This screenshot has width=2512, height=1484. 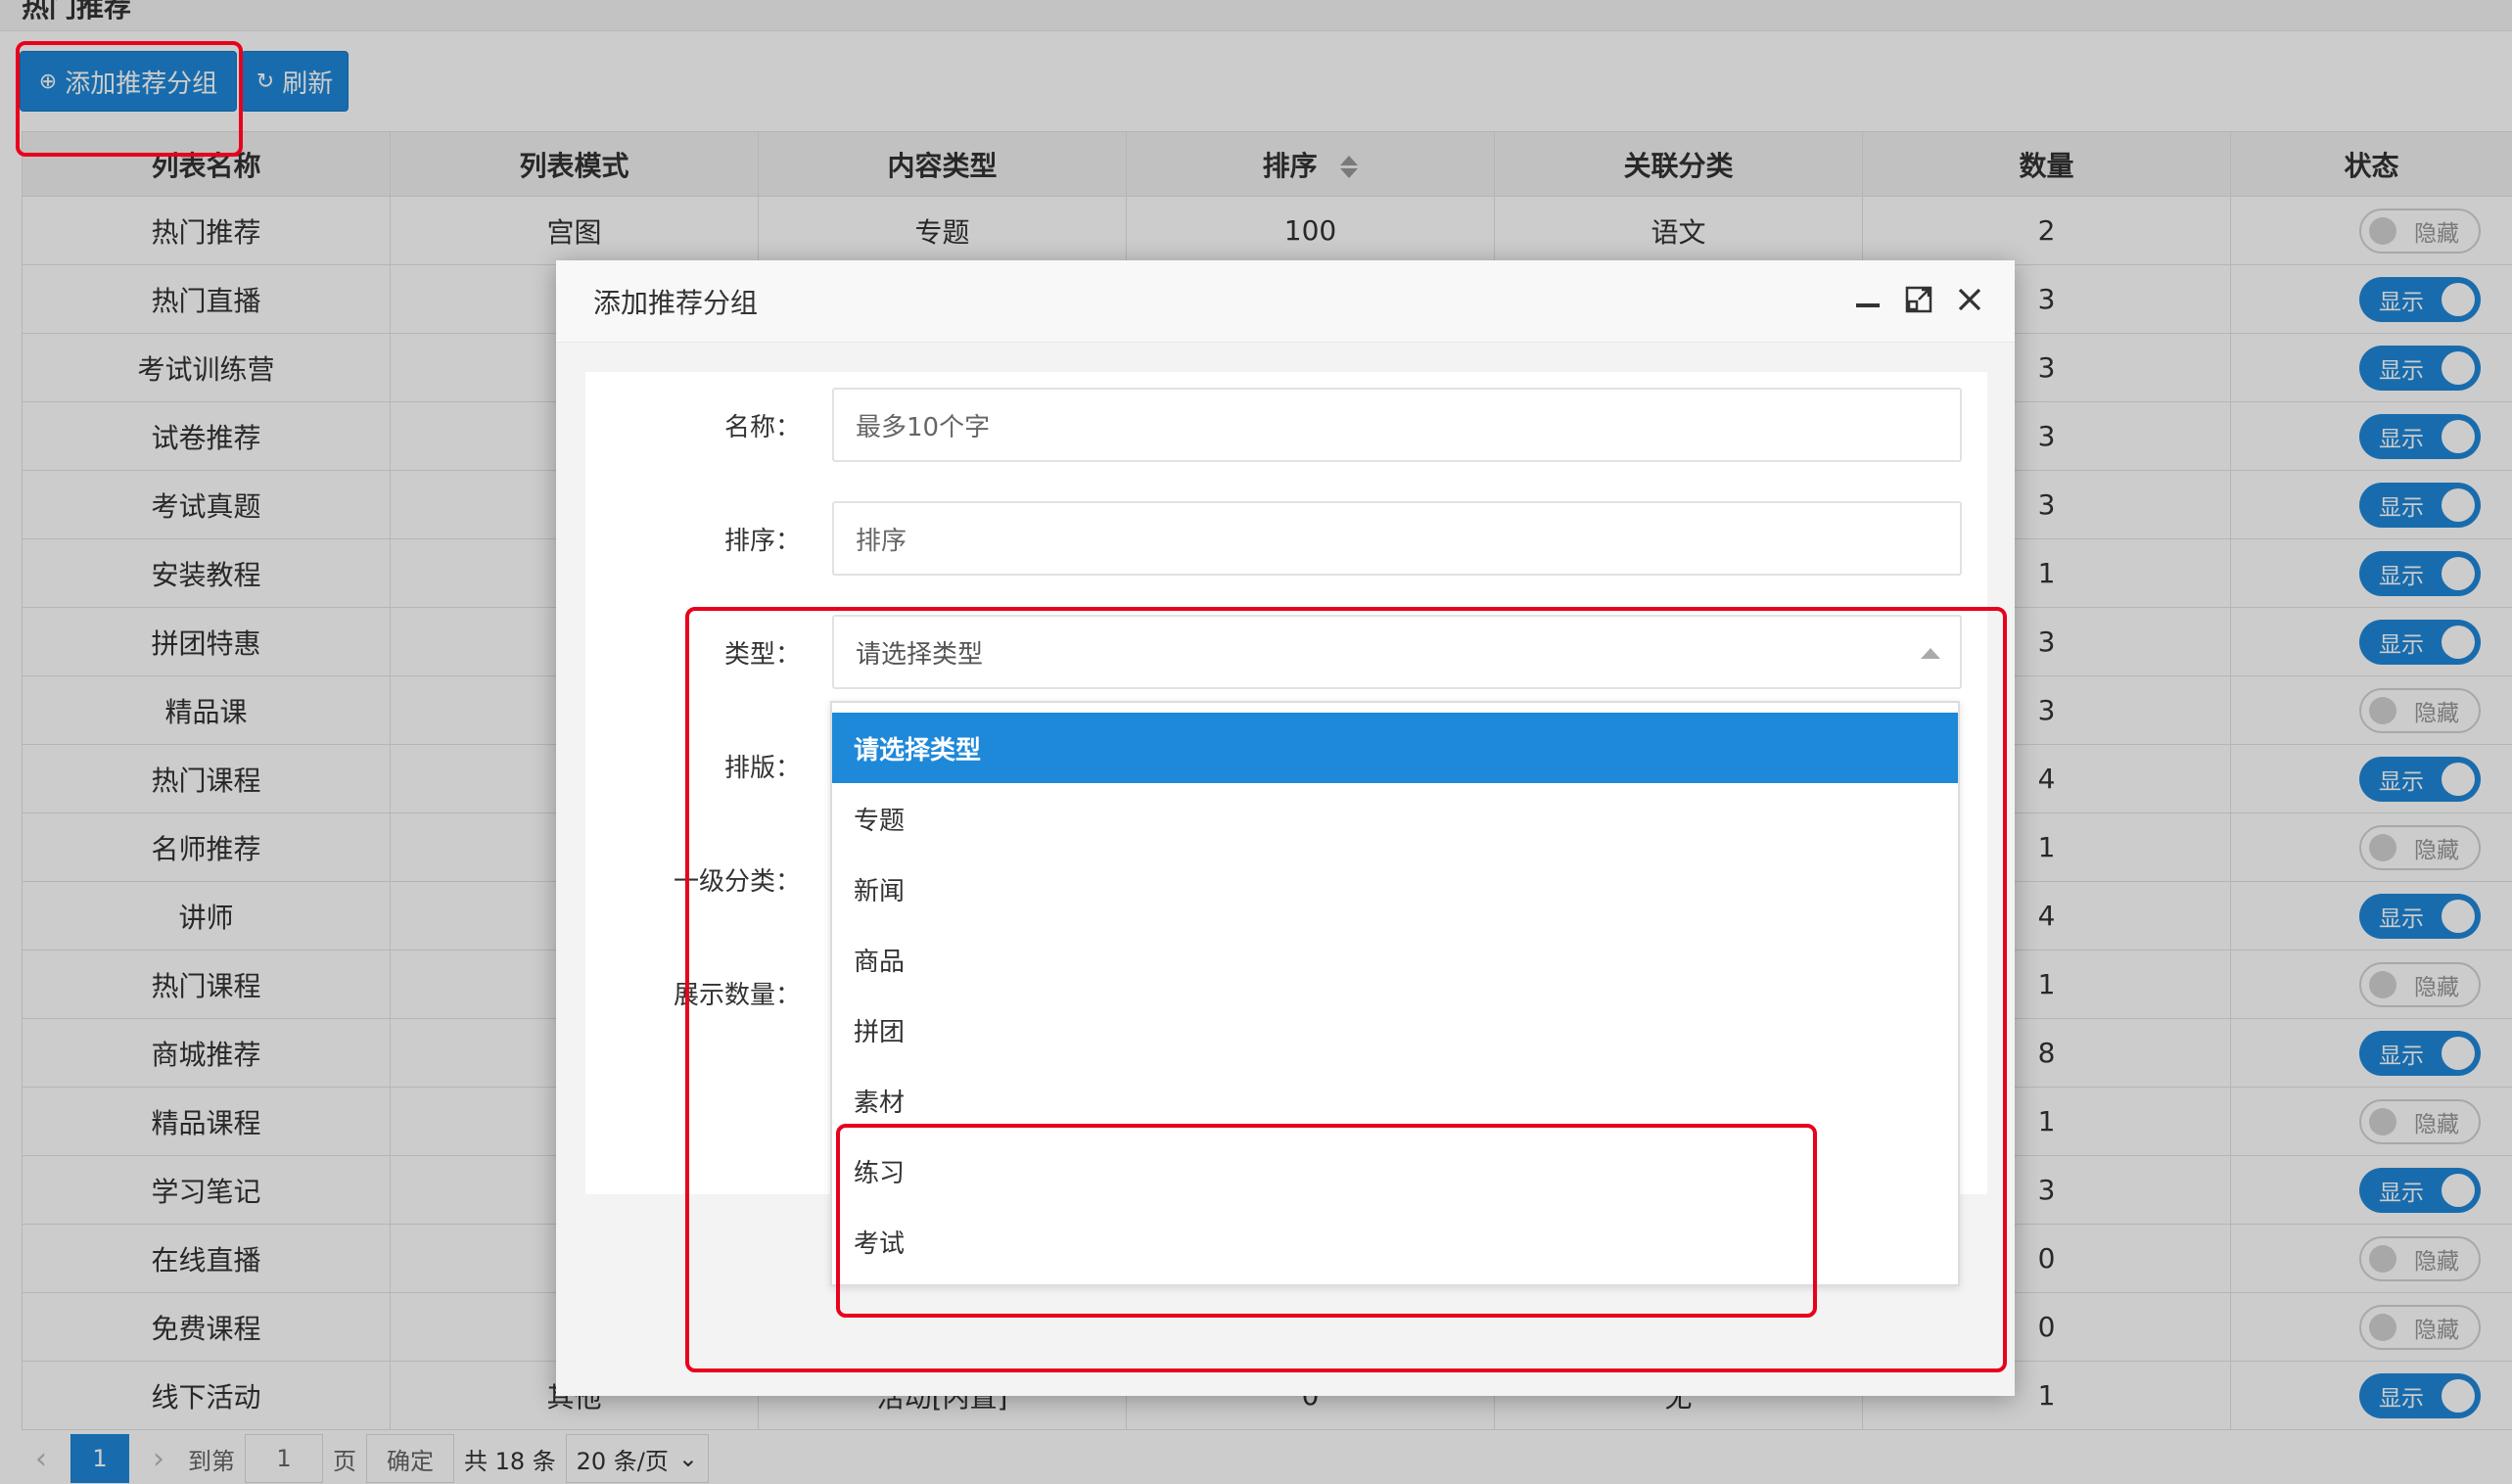 What do you see at coordinates (1395, 1241) in the screenshot?
I see `type-option: 考试` at bounding box center [1395, 1241].